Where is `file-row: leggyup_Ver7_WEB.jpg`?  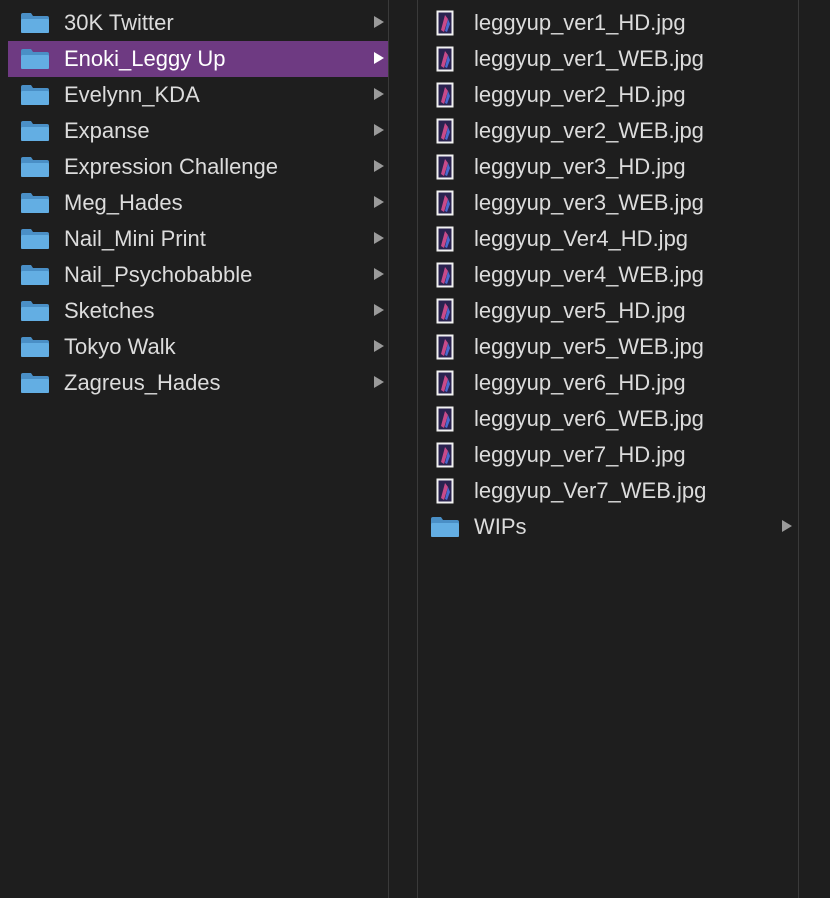 file-row: leggyup_Ver7_WEB.jpg is located at coordinates (608, 491).